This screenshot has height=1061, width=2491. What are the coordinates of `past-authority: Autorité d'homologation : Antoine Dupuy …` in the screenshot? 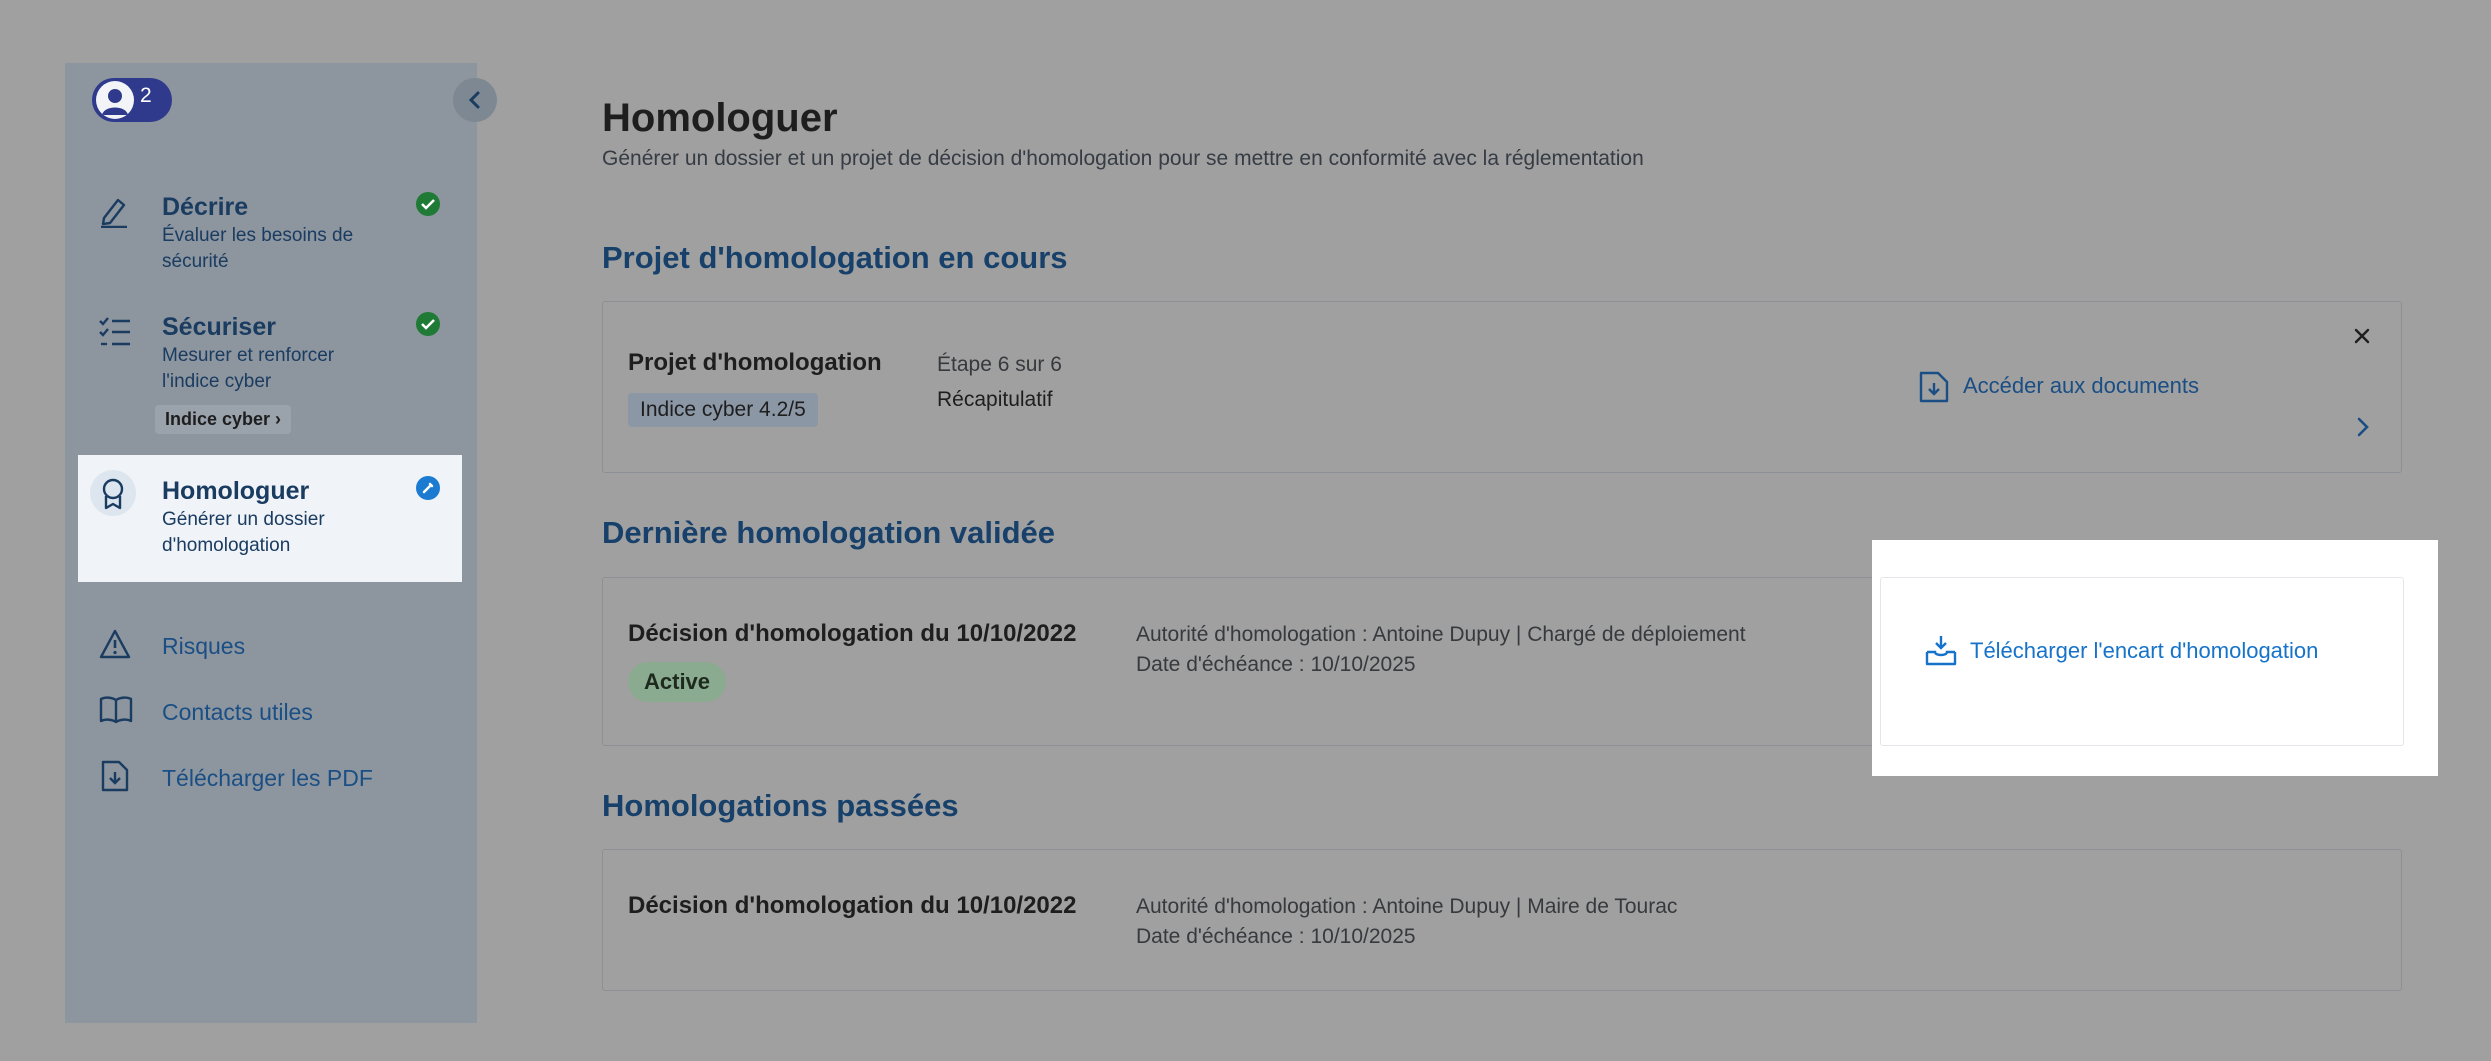 It's located at (1407, 906).